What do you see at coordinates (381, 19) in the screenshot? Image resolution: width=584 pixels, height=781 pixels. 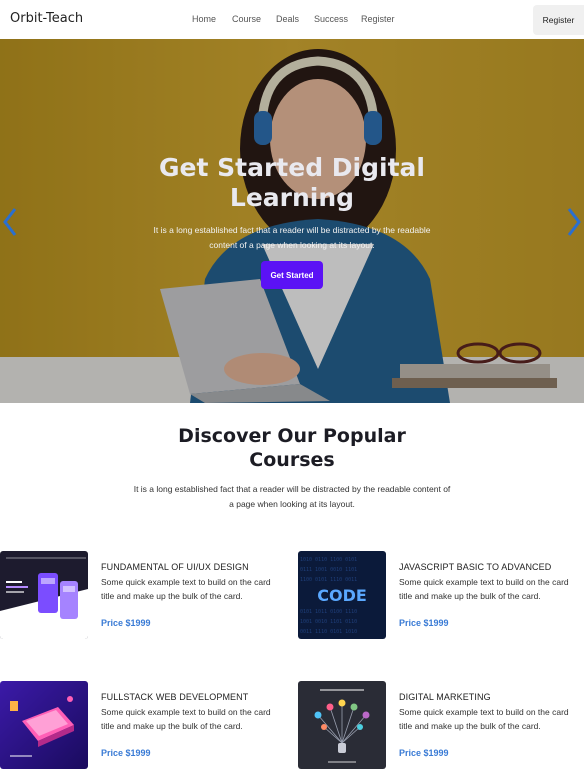 I see `nav-link-register: Register` at bounding box center [381, 19].